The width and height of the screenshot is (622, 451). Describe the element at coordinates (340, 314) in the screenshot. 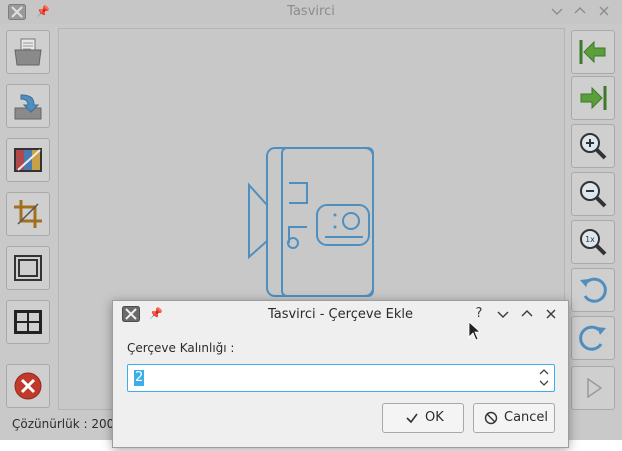

I see `dialog-titlebar: 📌 Tasvirci - Çerçeve Ekle ?` at that location.